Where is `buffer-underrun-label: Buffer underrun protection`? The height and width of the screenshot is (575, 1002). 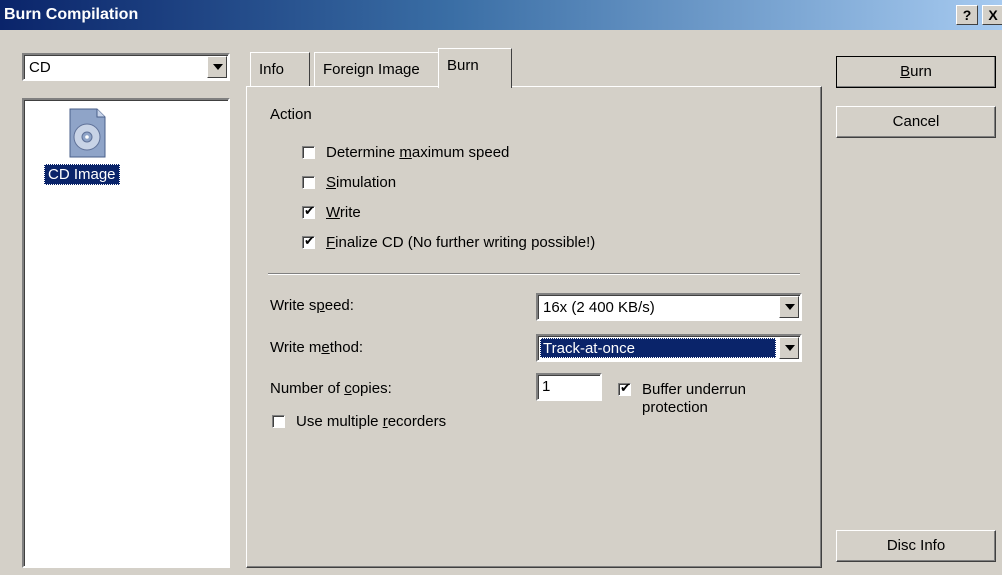
buffer-underrun-label: Buffer underrun protection is located at coordinates (694, 399).